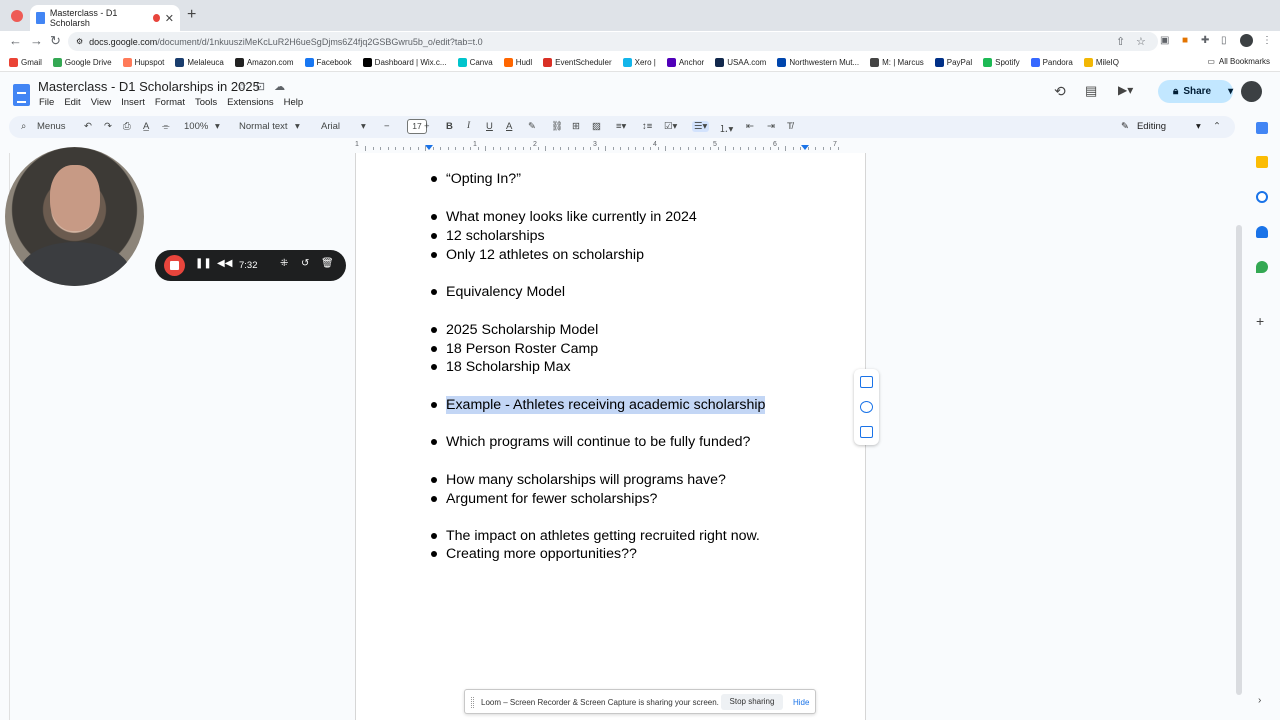 The image size is (1280, 720). What do you see at coordinates (1195, 91) in the screenshot?
I see `share-button: 🔒︎ Share ▾` at bounding box center [1195, 91].